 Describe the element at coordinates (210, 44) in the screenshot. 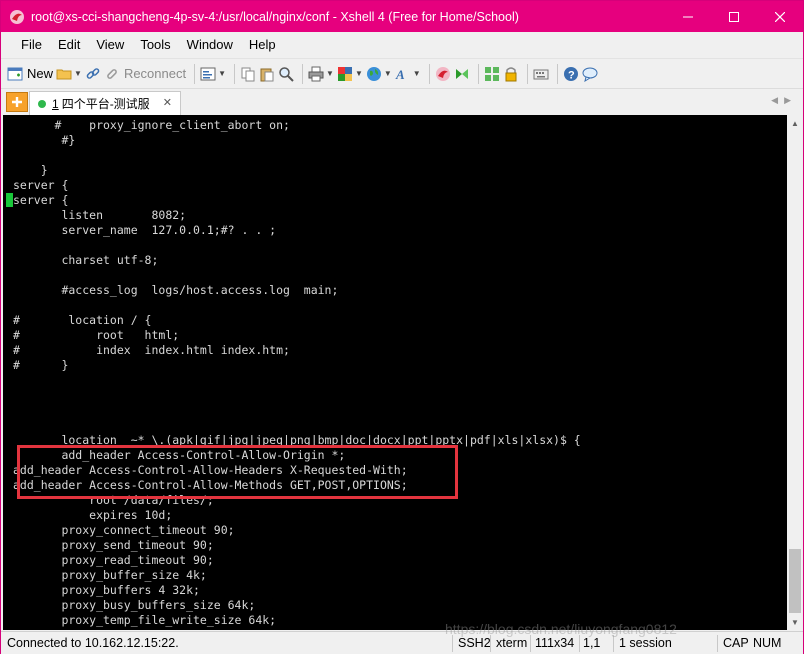

I see `menu-window: Window` at that location.